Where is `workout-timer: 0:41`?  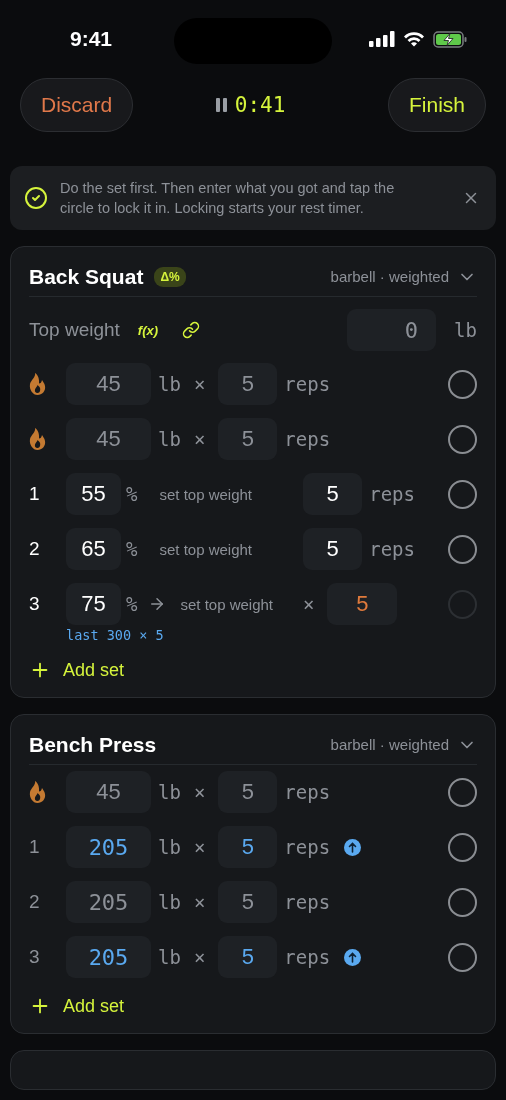 workout-timer: 0:41 is located at coordinates (260, 105).